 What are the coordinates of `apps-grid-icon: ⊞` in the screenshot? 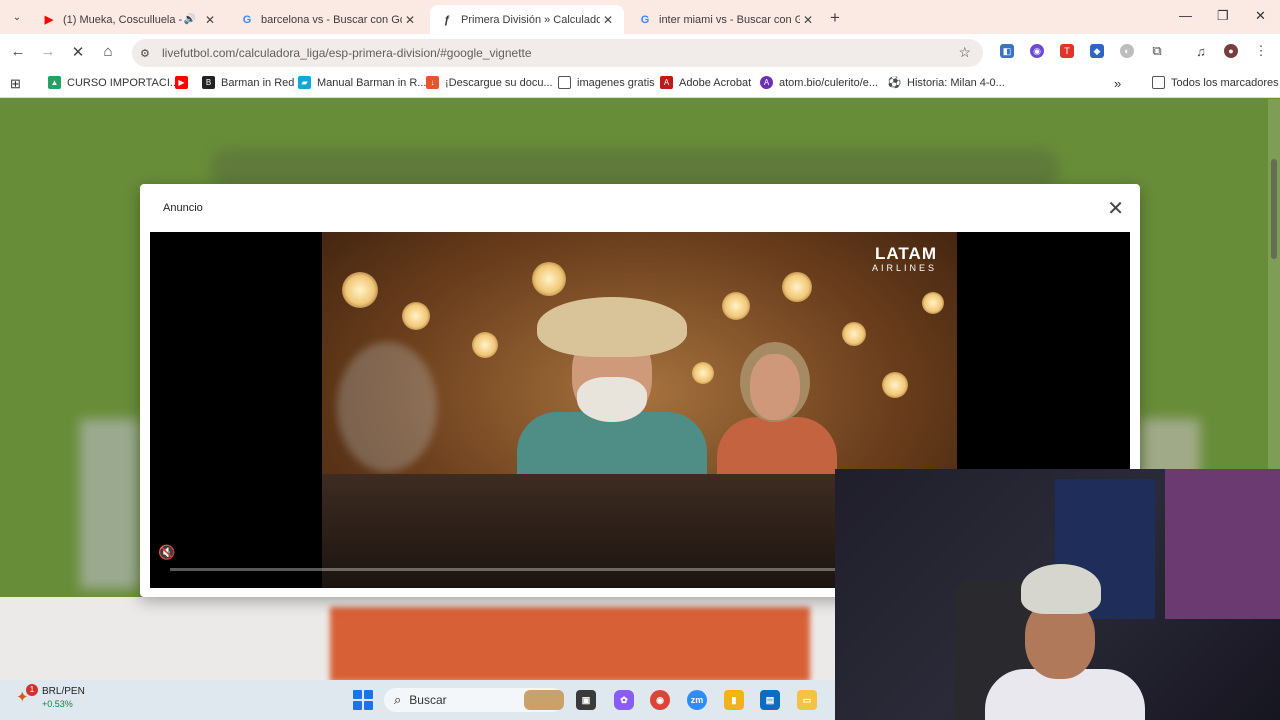 It's located at (15, 84).